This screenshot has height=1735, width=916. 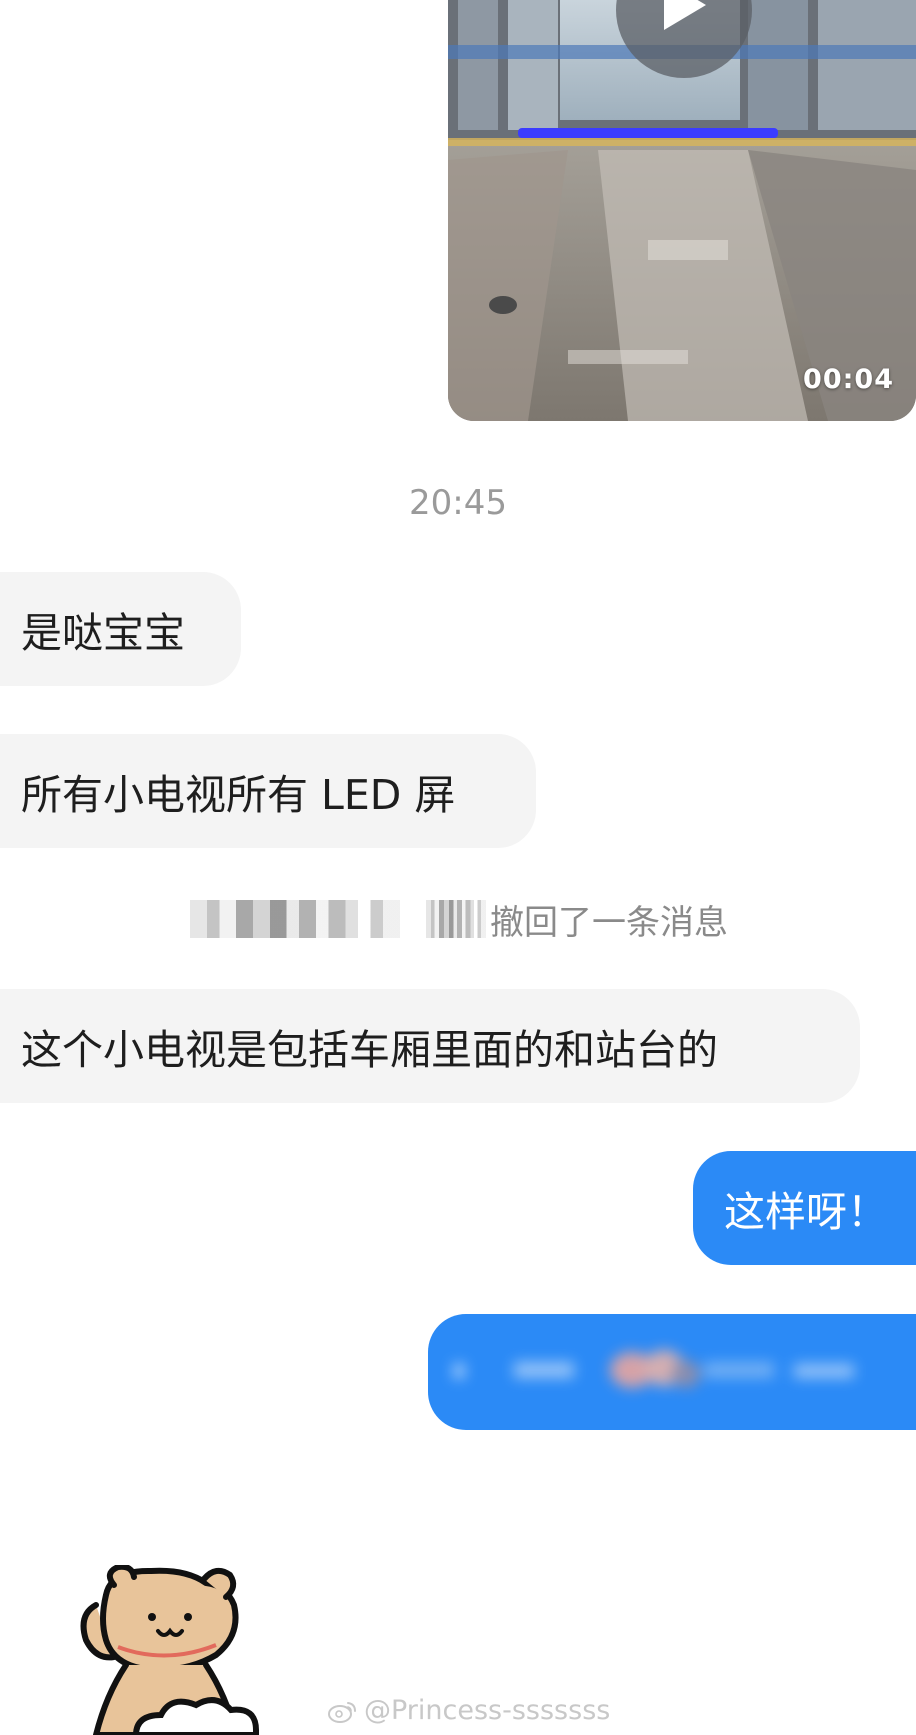 What do you see at coordinates (806, 1212) in the screenshot?
I see `message-text: 这样呀！` at bounding box center [806, 1212].